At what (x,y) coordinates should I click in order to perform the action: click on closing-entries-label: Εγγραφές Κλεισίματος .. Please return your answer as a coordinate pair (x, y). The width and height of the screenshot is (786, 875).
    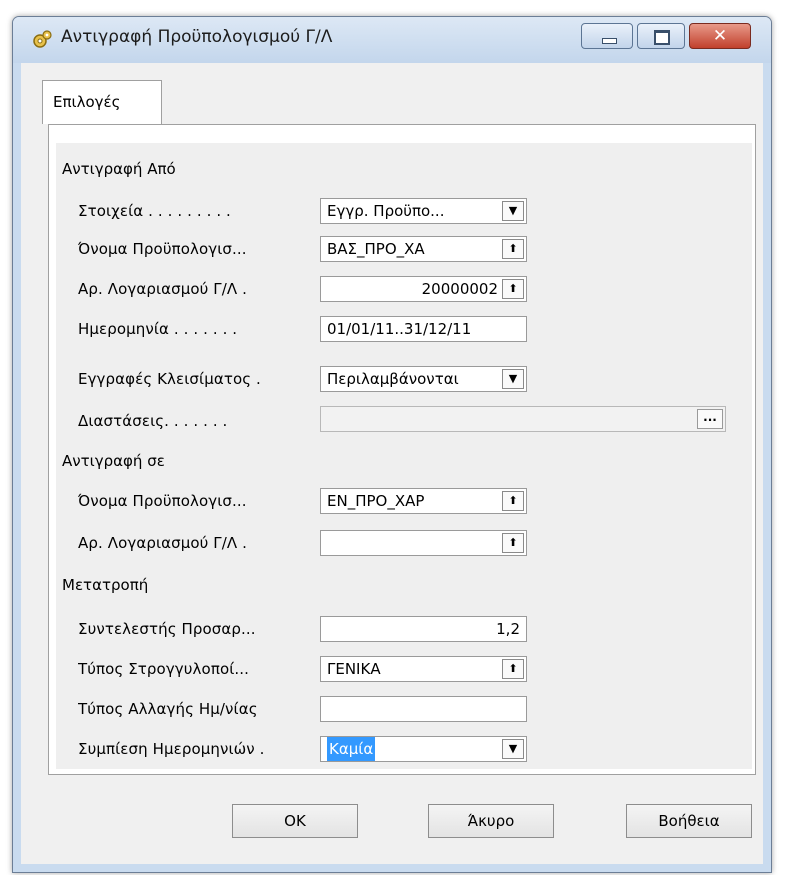
    Looking at the image, I should click on (169, 379).